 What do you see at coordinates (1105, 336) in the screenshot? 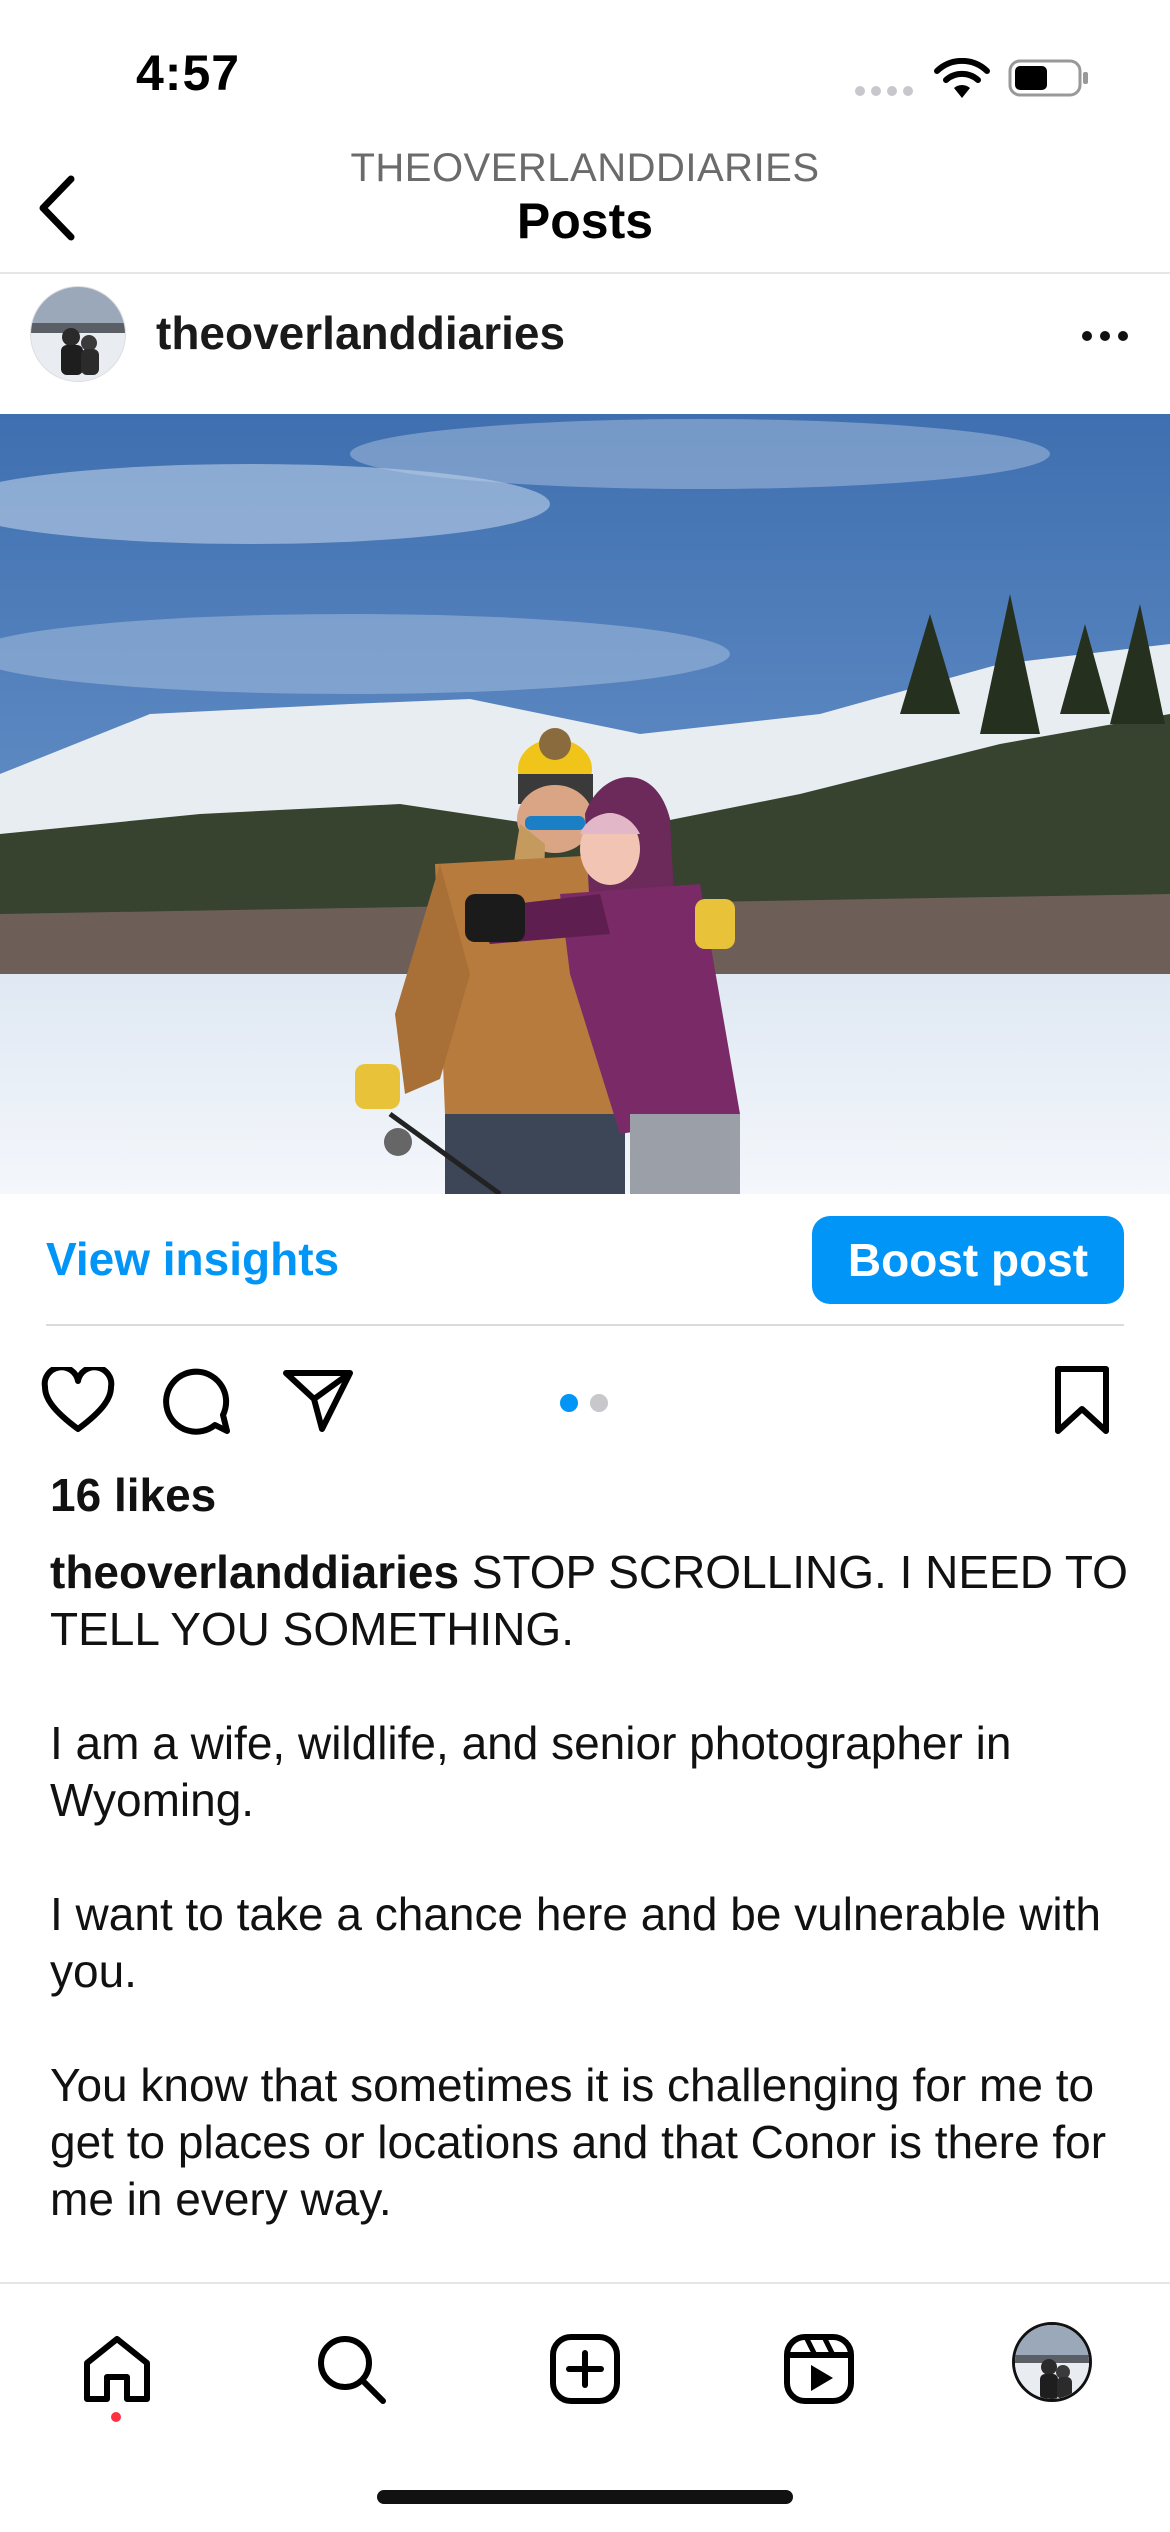
I see `more-options-button` at bounding box center [1105, 336].